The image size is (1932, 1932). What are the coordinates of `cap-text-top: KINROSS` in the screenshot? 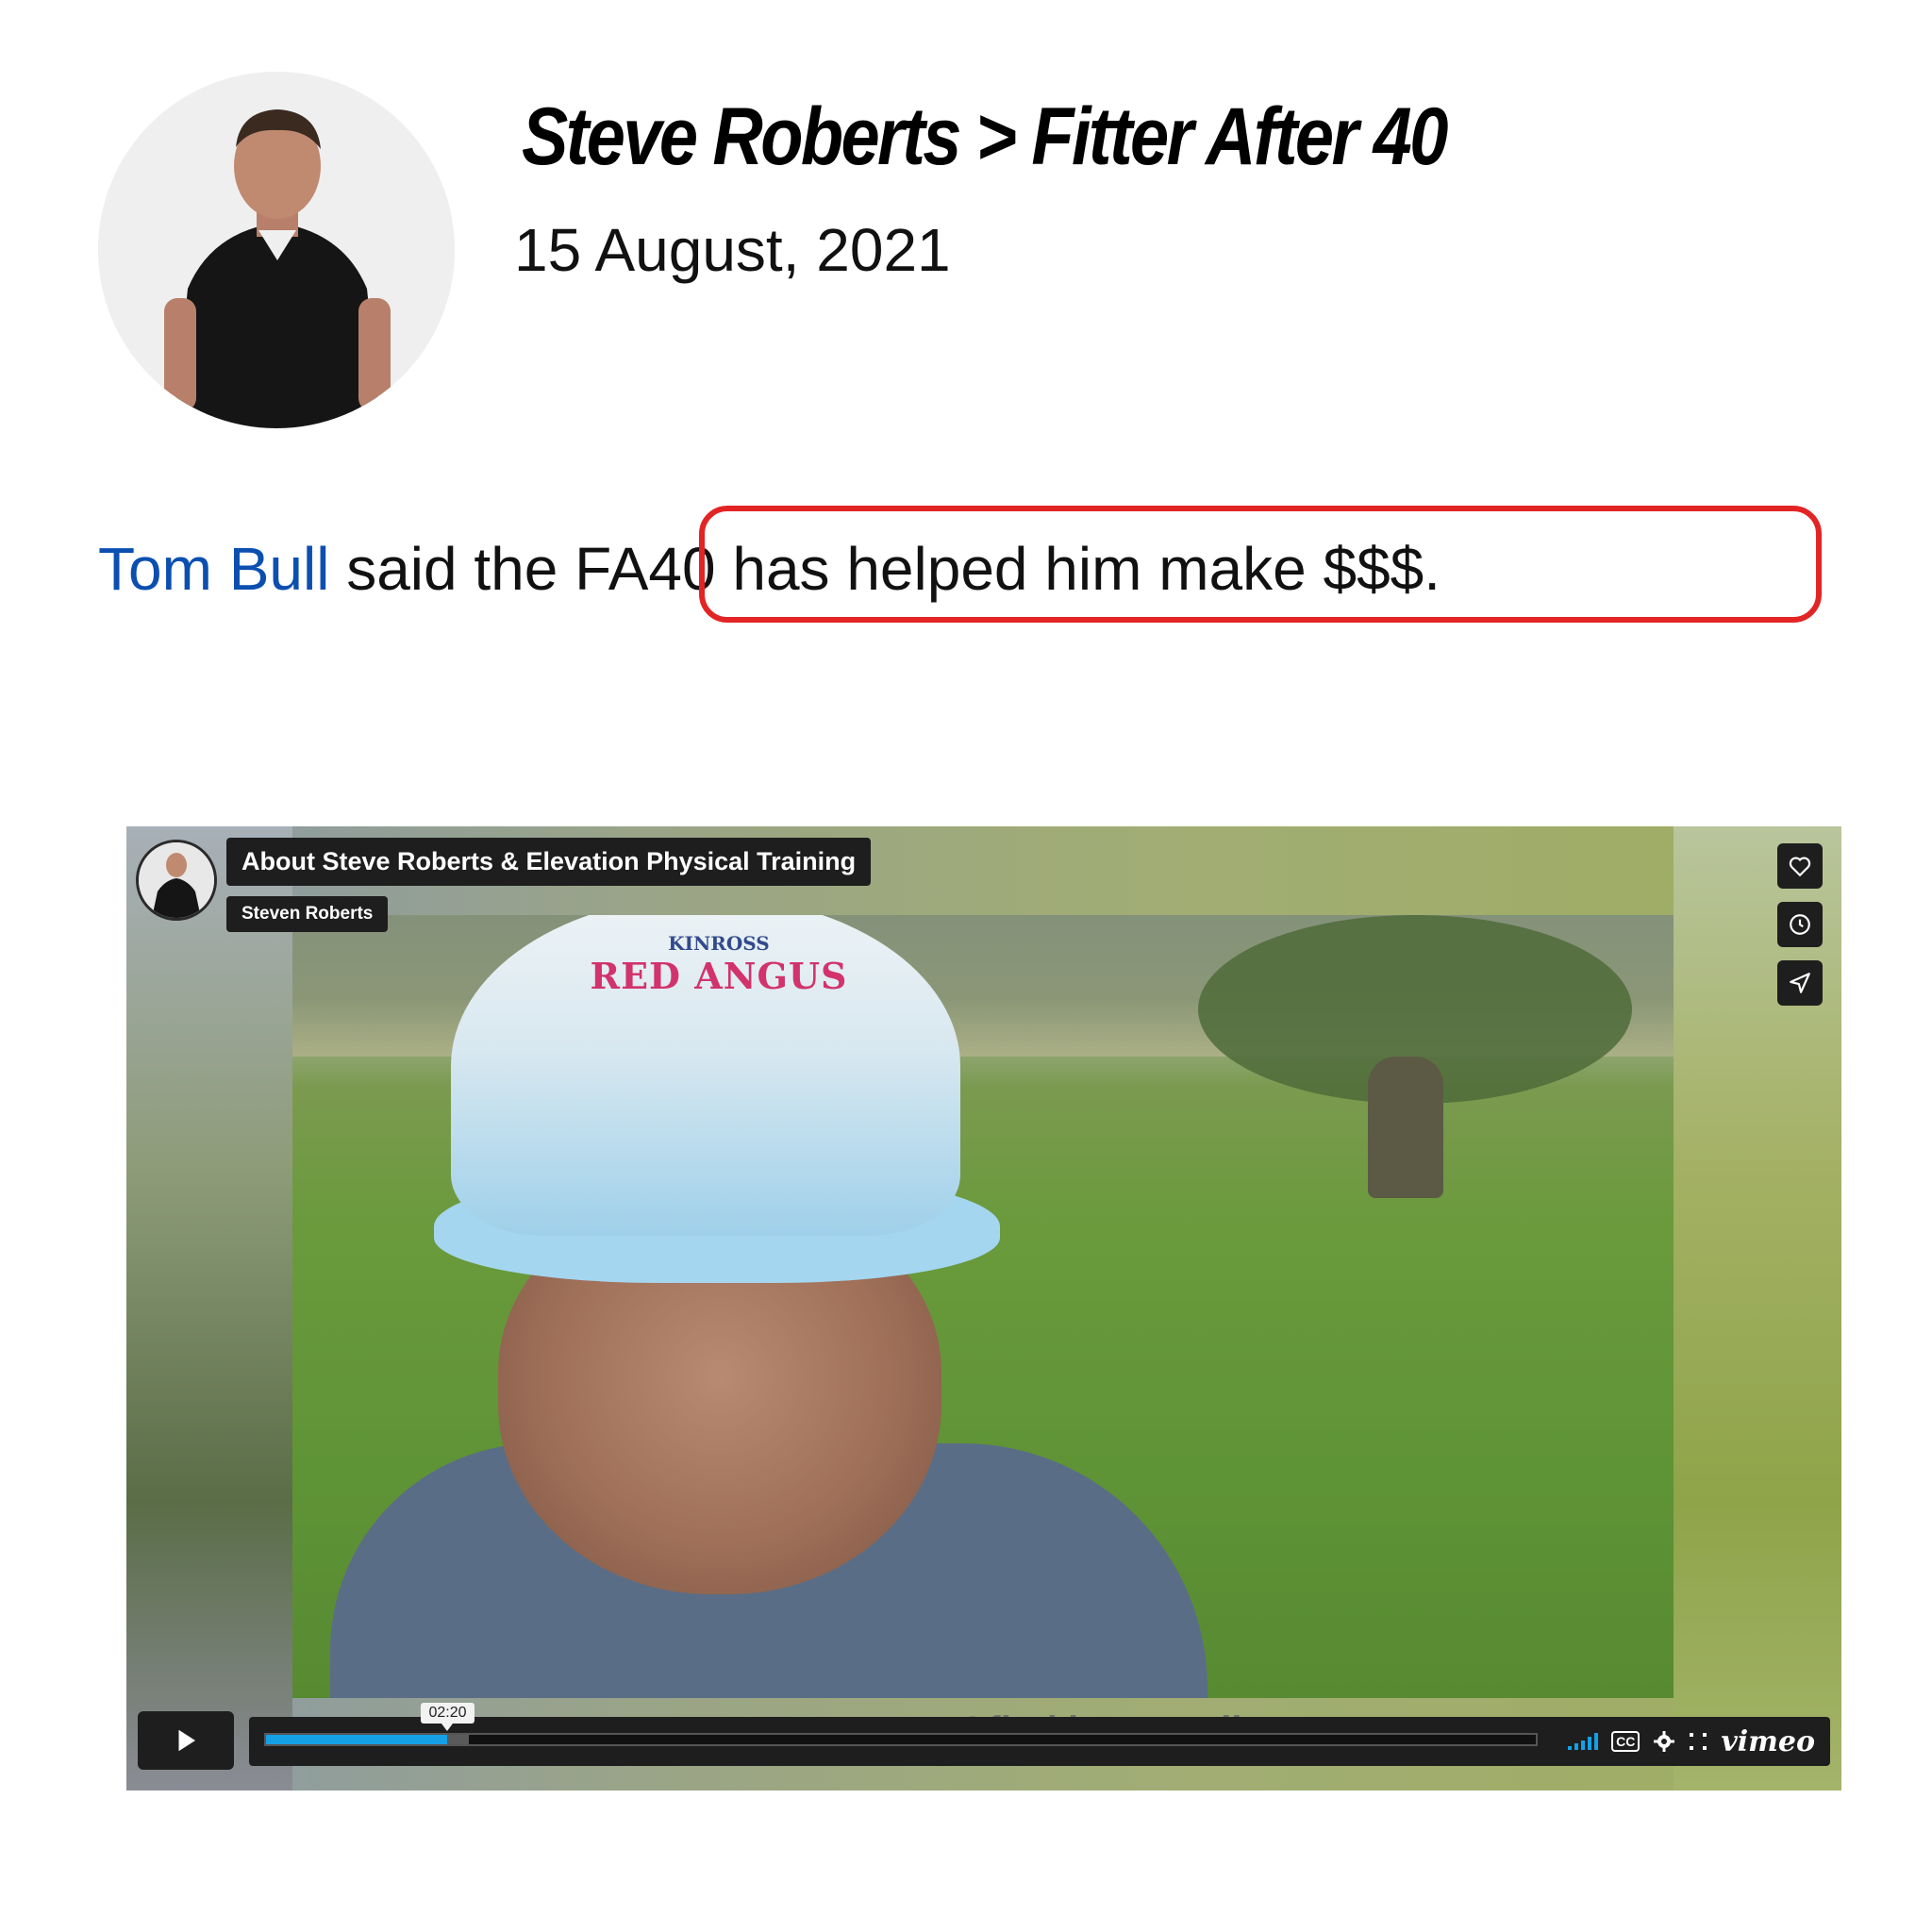 It's located at (719, 943).